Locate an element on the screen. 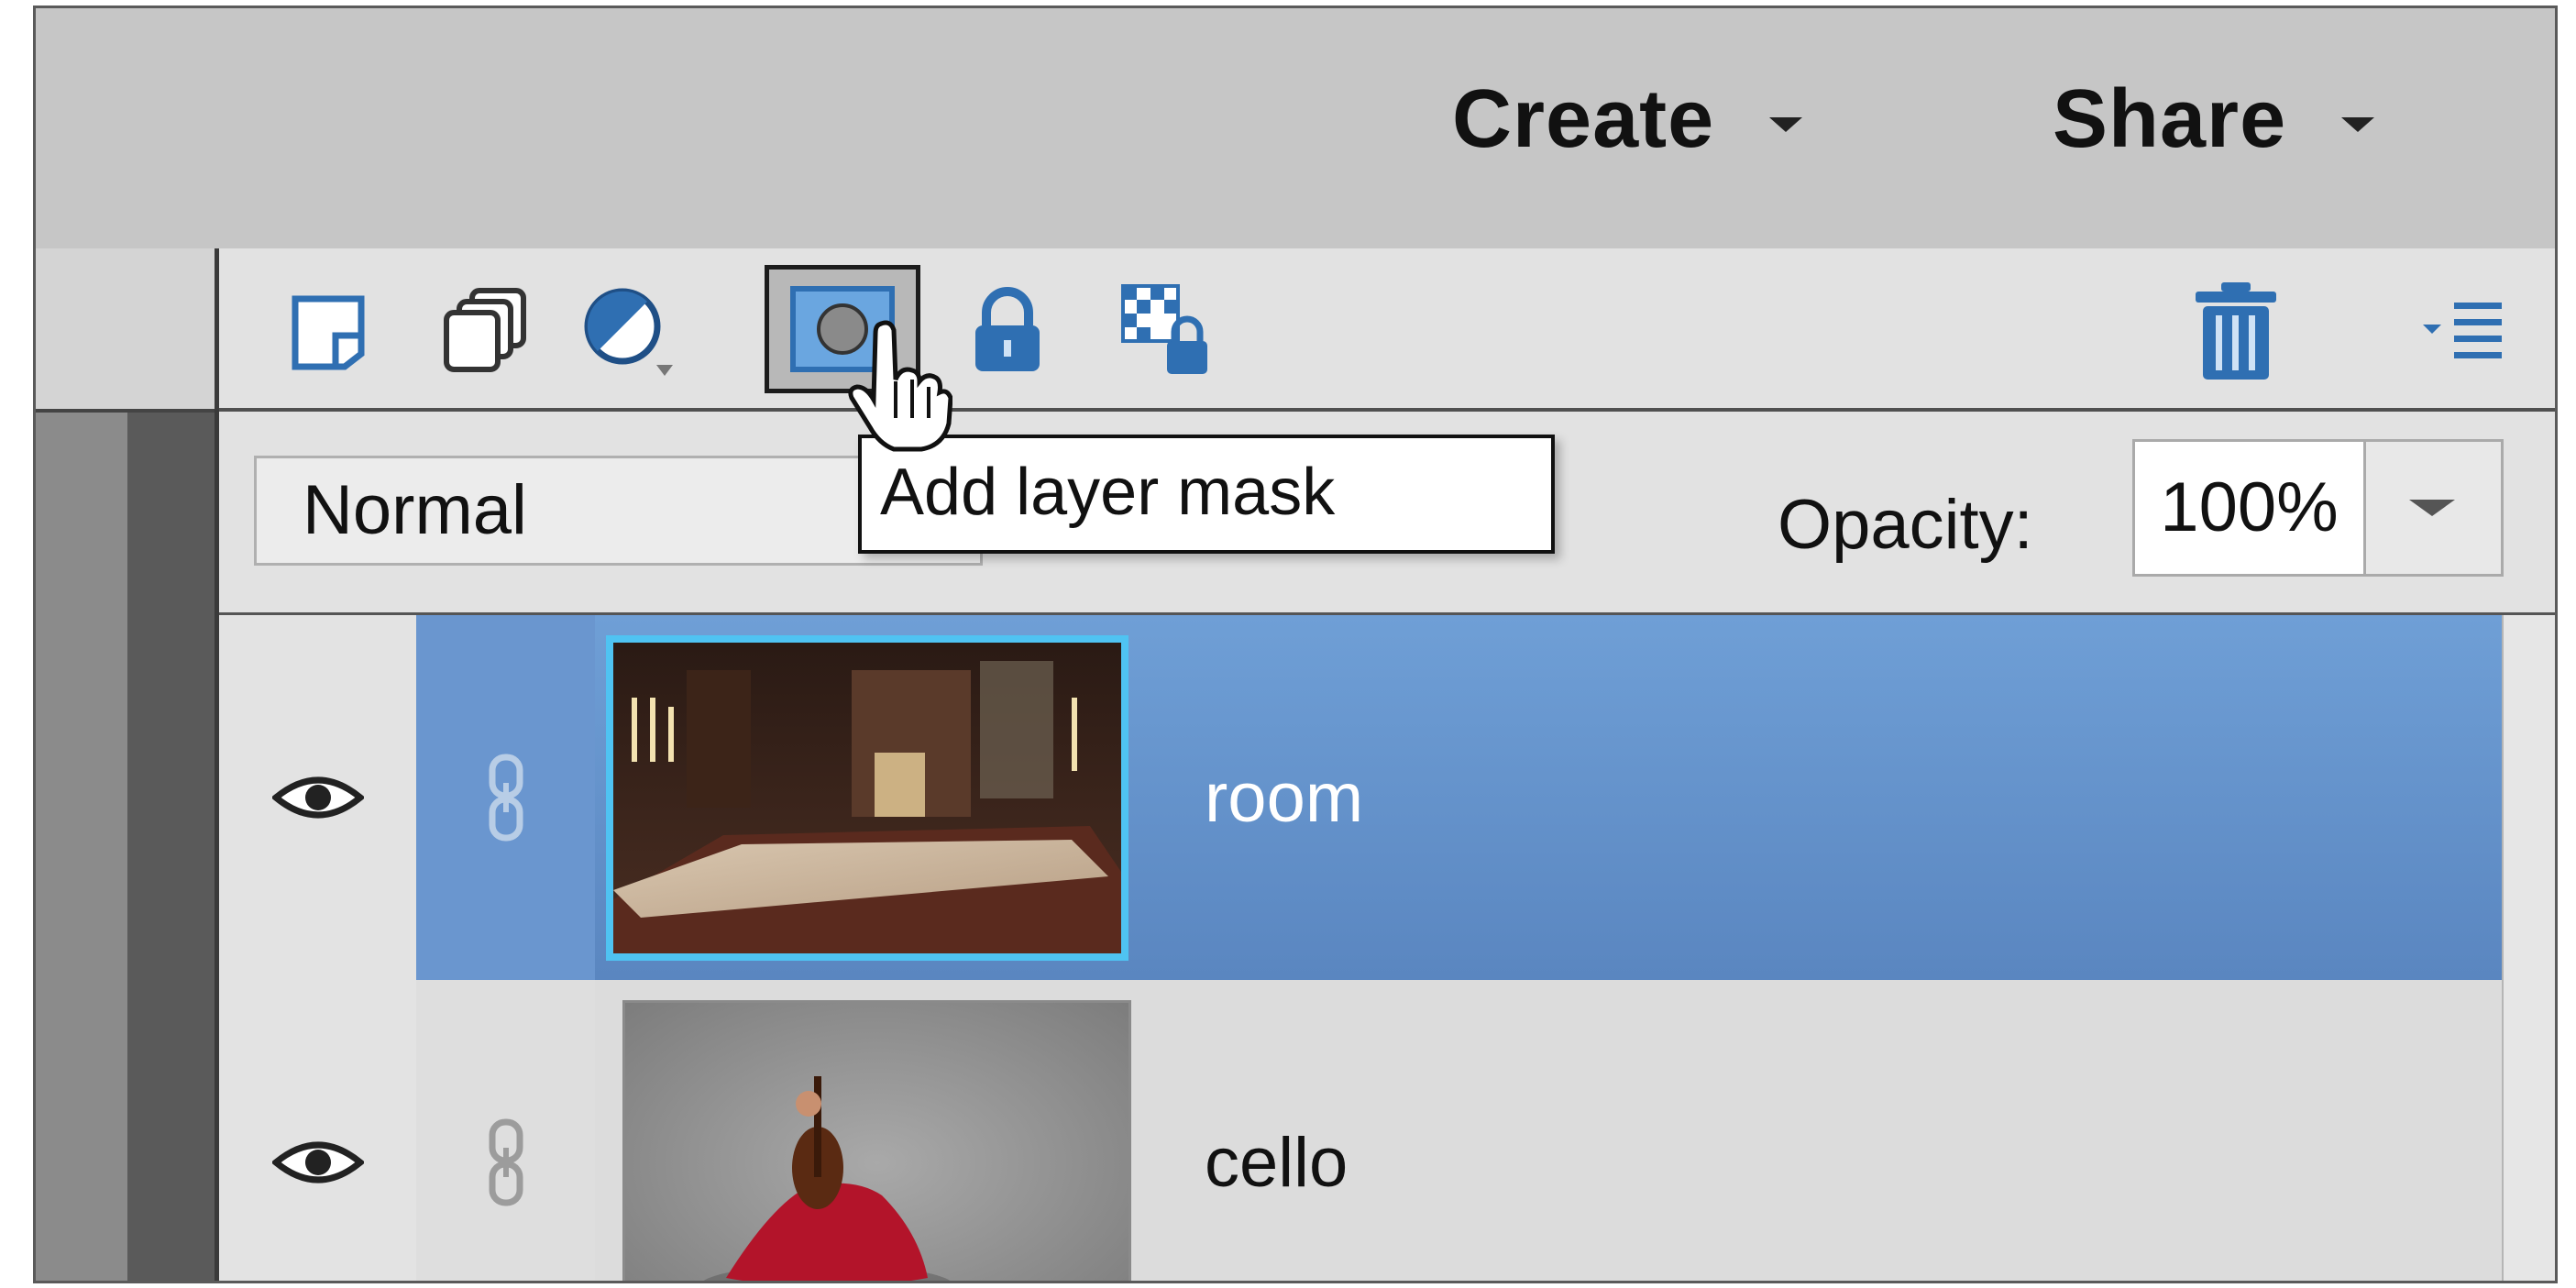 Image resolution: width=2576 pixels, height=1288 pixels. hand-pointer-icon is located at coordinates (900, 386).